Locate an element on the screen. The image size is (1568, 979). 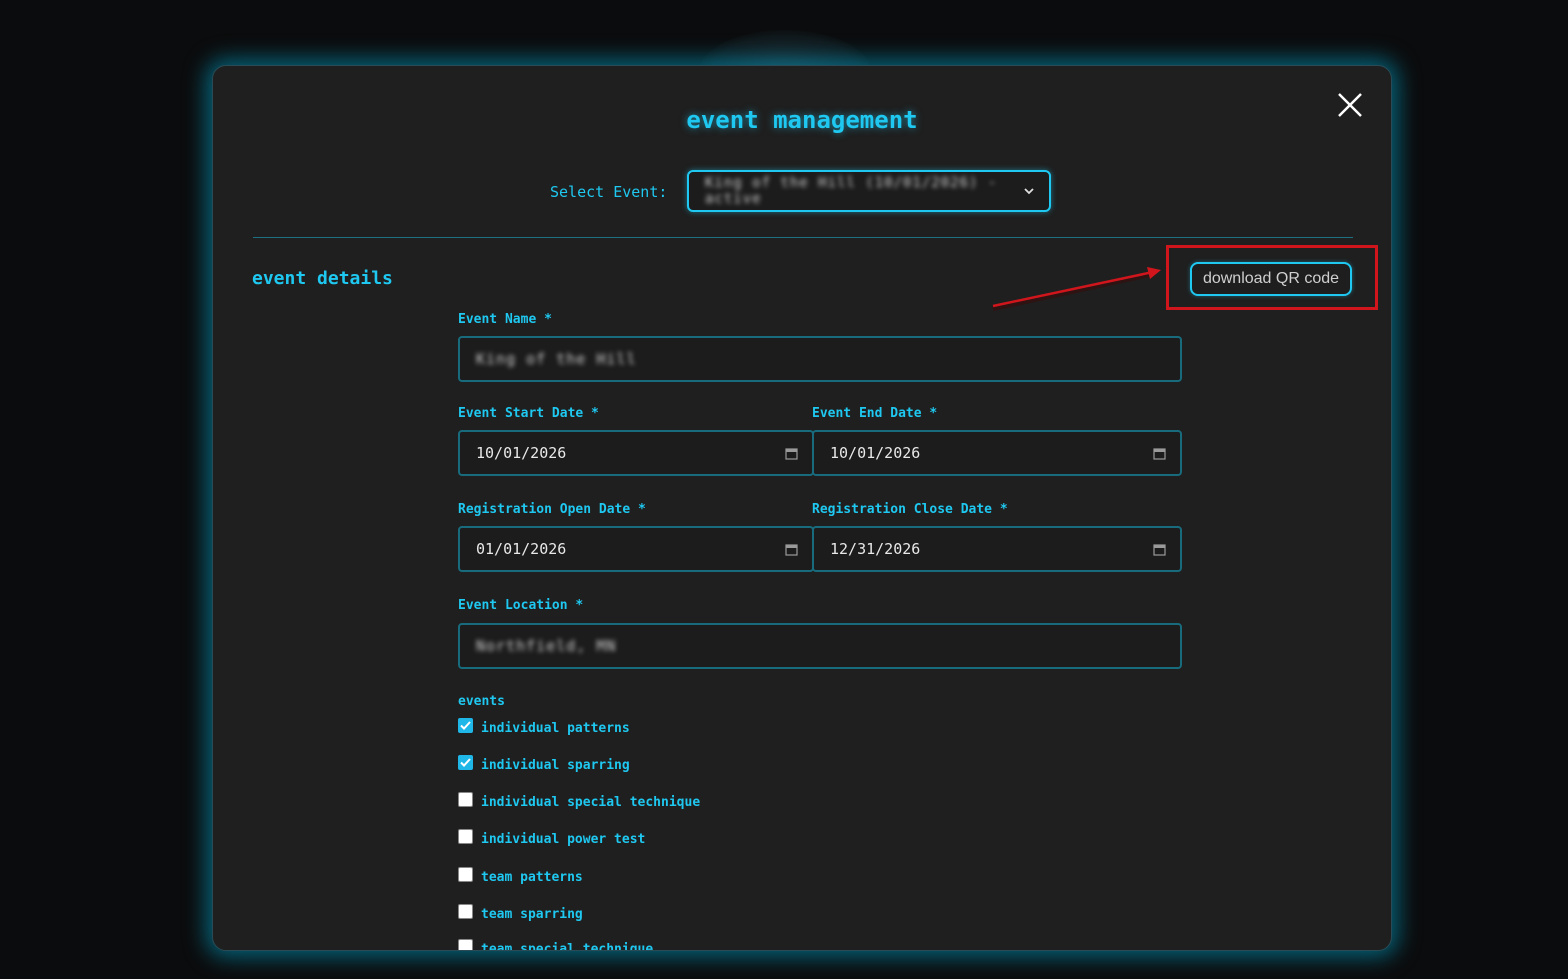
modal-title: event management is located at coordinates (802, 120).